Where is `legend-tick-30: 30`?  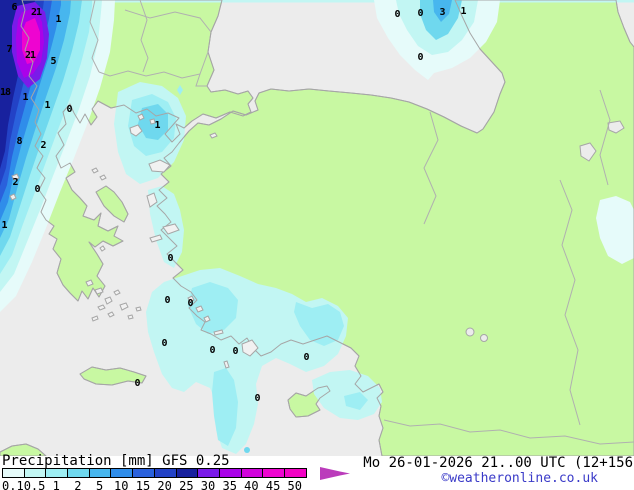
legend-tick-30: 30 is located at coordinates (208, 484).